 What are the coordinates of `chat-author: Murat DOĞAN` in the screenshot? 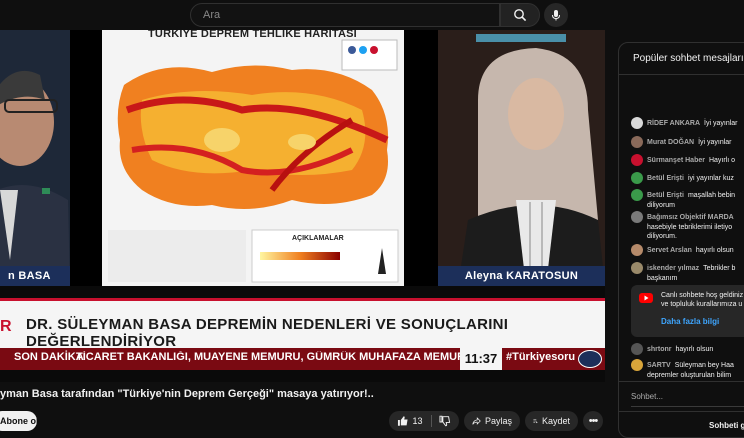 It's located at (671, 142).